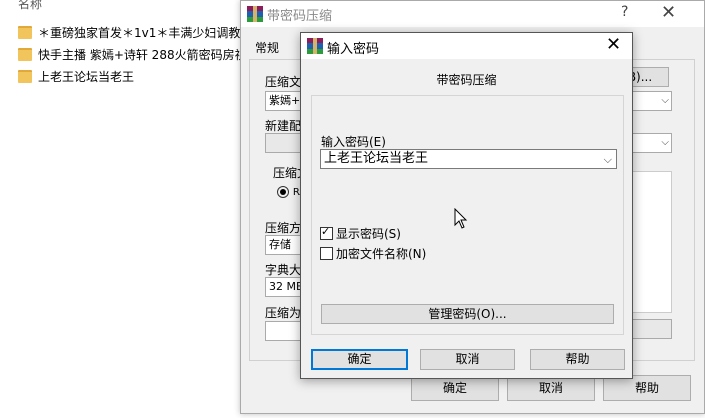 The width and height of the screenshot is (705, 418). I want to click on archive-name-label: 压缩文, so click(283, 82).